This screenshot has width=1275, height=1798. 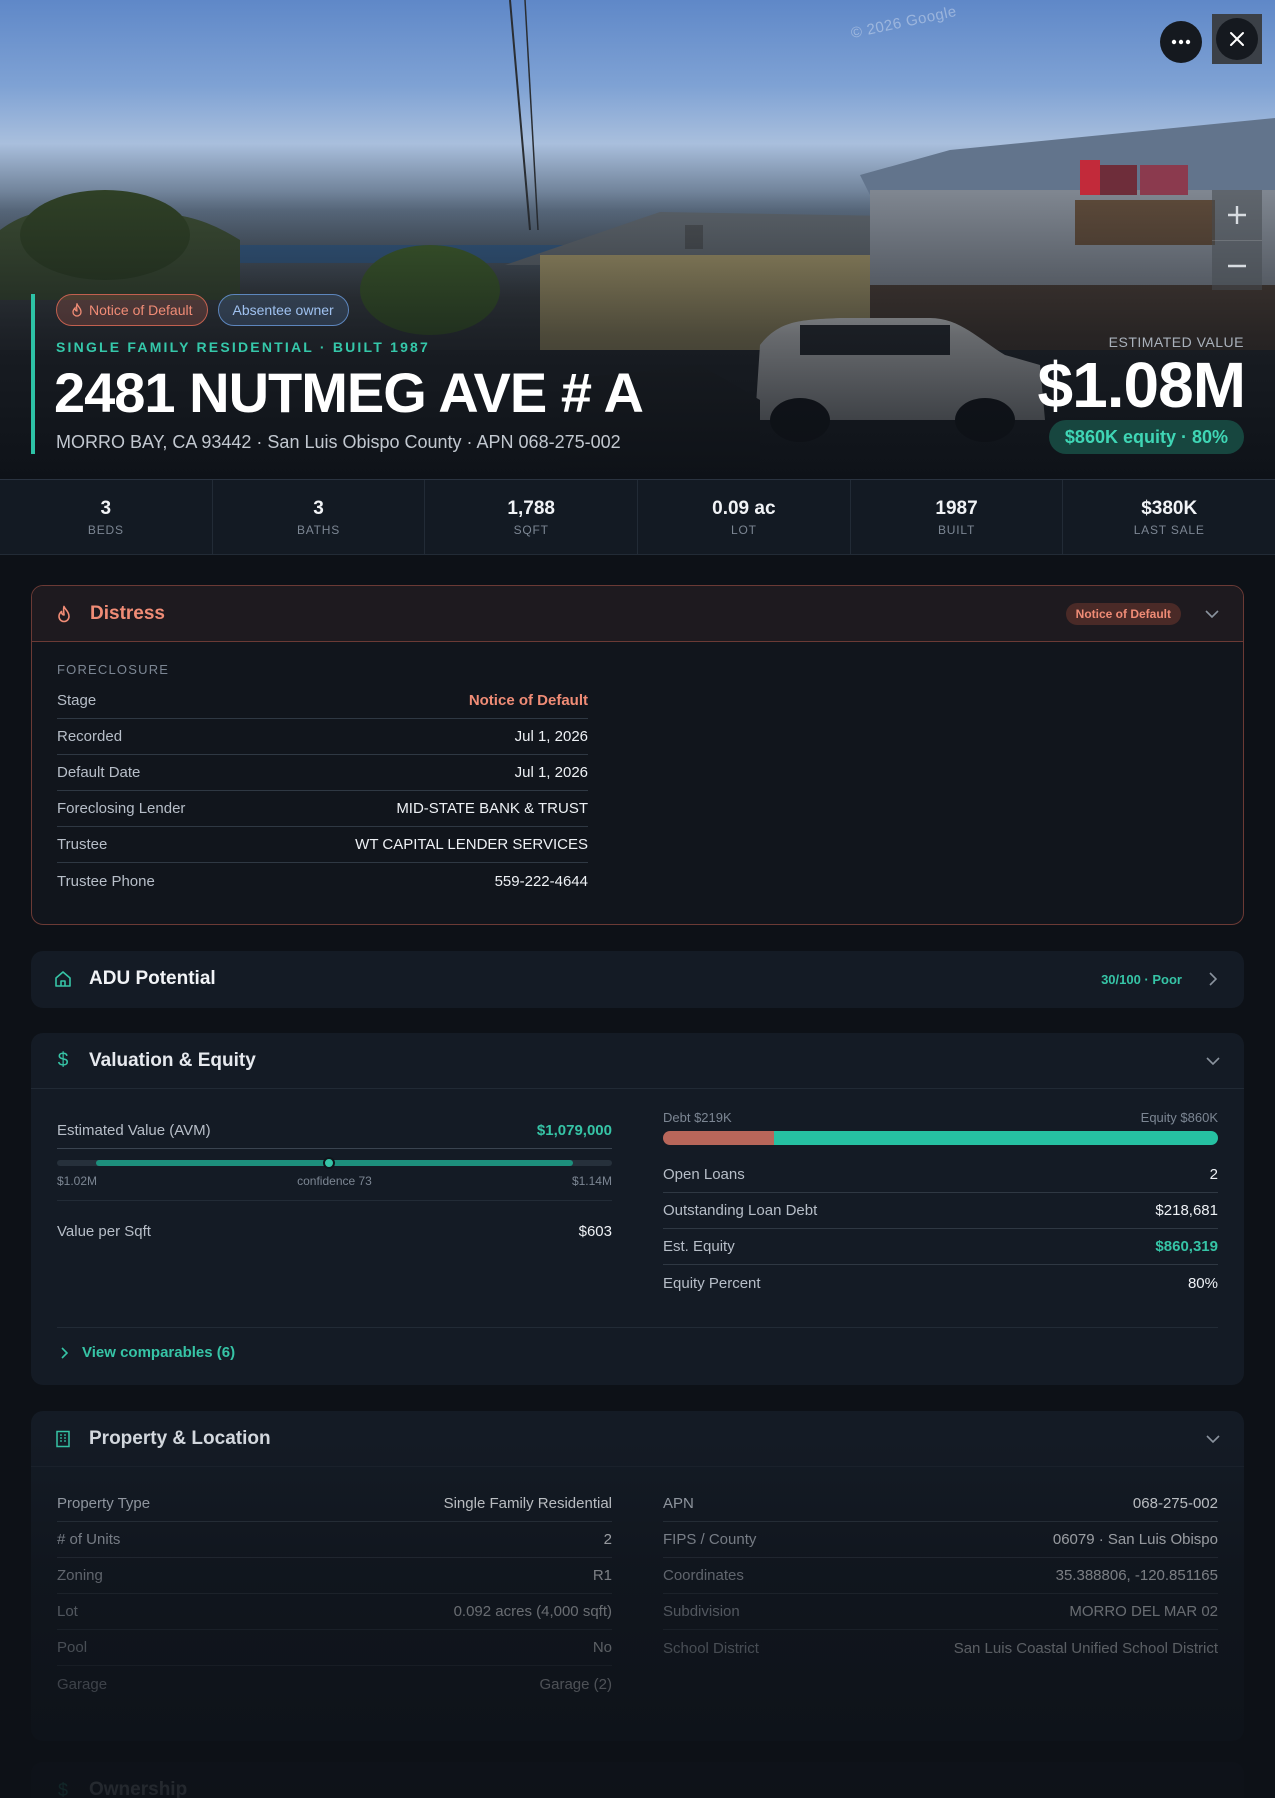 I want to click on section-title: ADU Potential, so click(x=152, y=978).